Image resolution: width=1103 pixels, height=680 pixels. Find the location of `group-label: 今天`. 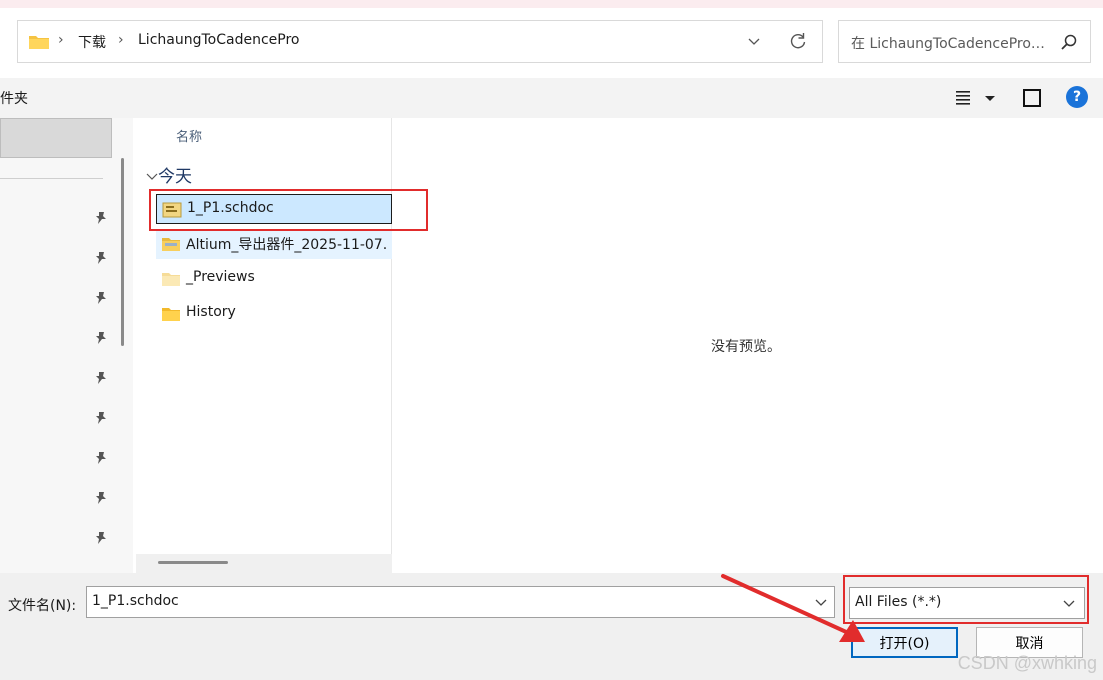

group-label: 今天 is located at coordinates (175, 177).